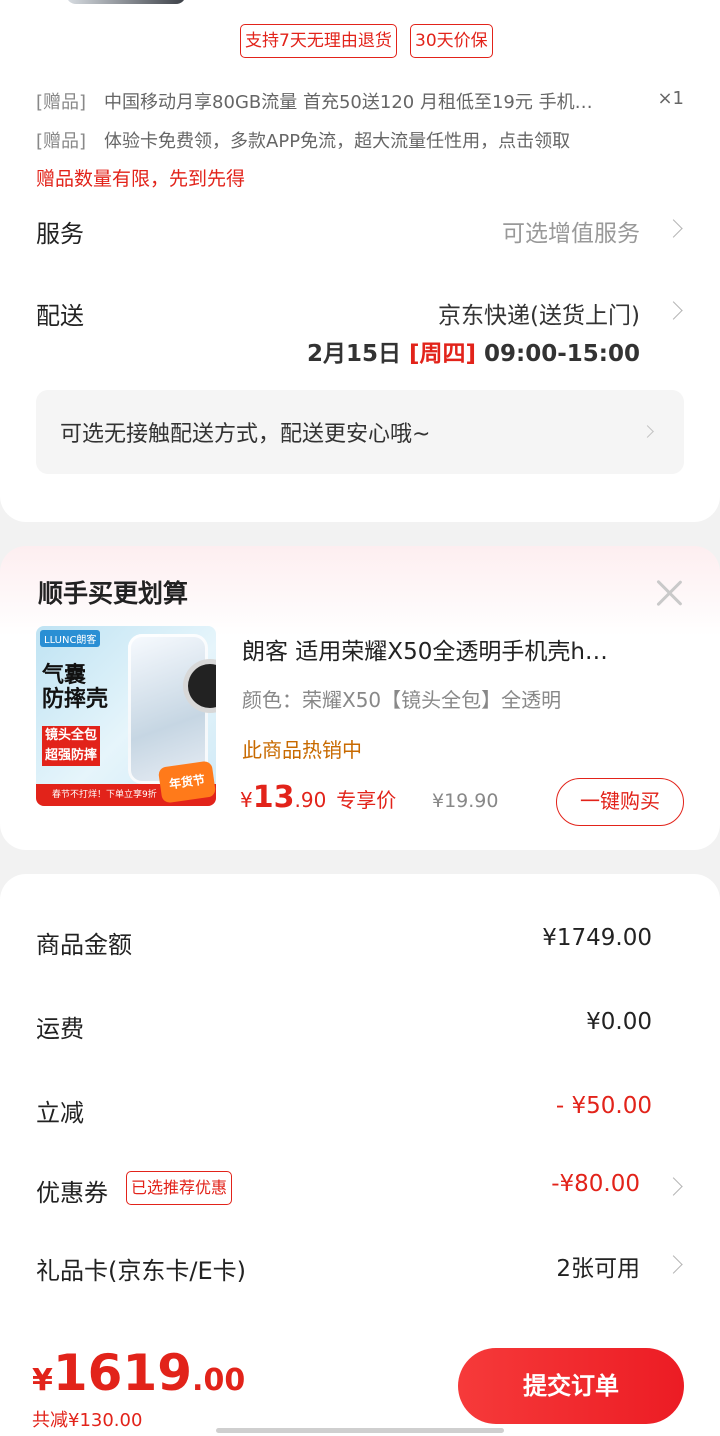  Describe the element at coordinates (598, 1266) in the screenshot. I see `fee-value-giftcard: 2张可用` at that location.